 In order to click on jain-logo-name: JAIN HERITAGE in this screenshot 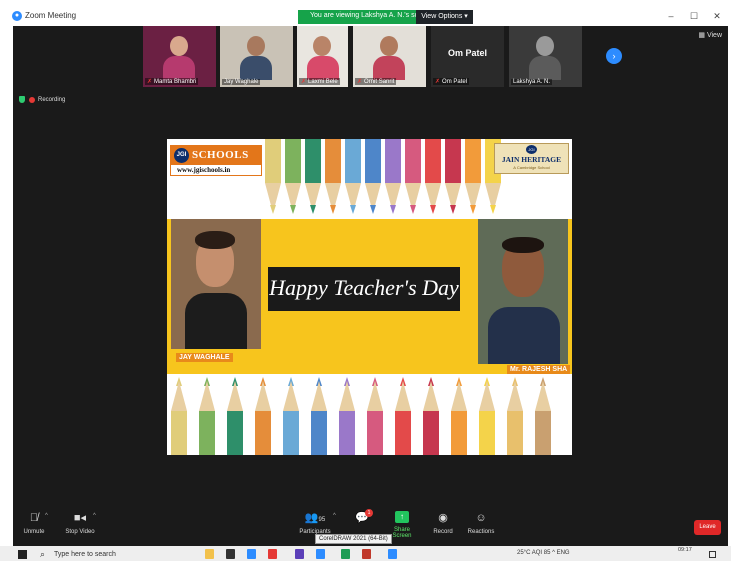, I will do `click(531, 159)`.